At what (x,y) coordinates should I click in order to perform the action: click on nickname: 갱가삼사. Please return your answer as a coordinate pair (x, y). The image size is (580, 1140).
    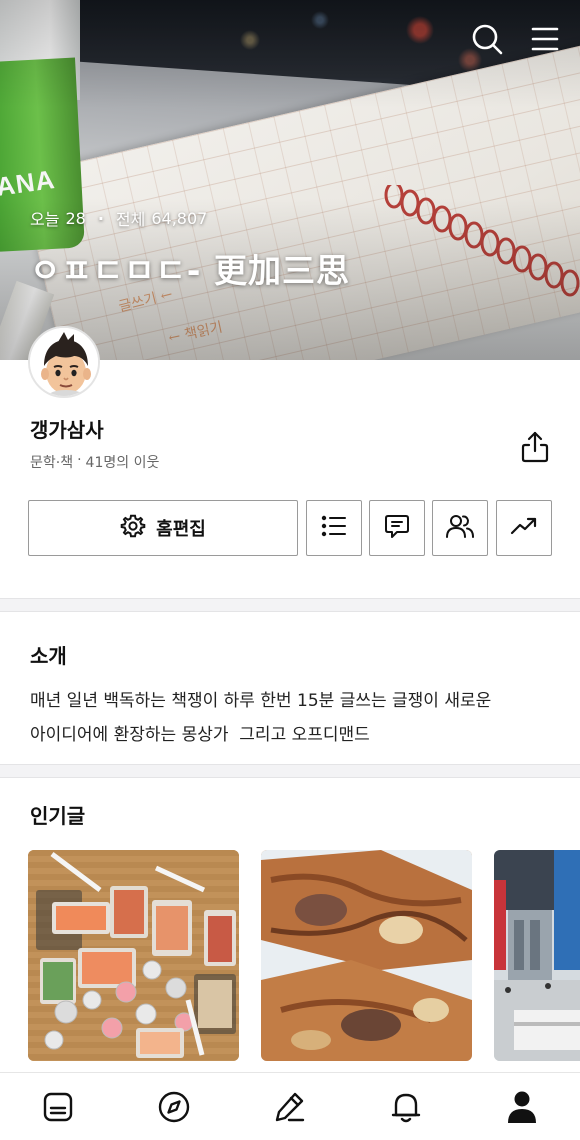
    Looking at the image, I should click on (67, 430).